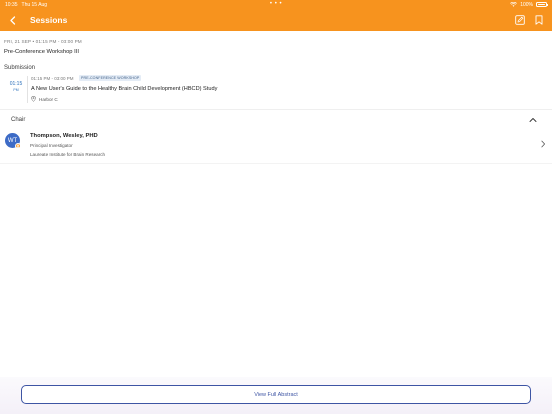  Describe the element at coordinates (543, 144) in the screenshot. I see `chevron-right-icon` at that location.